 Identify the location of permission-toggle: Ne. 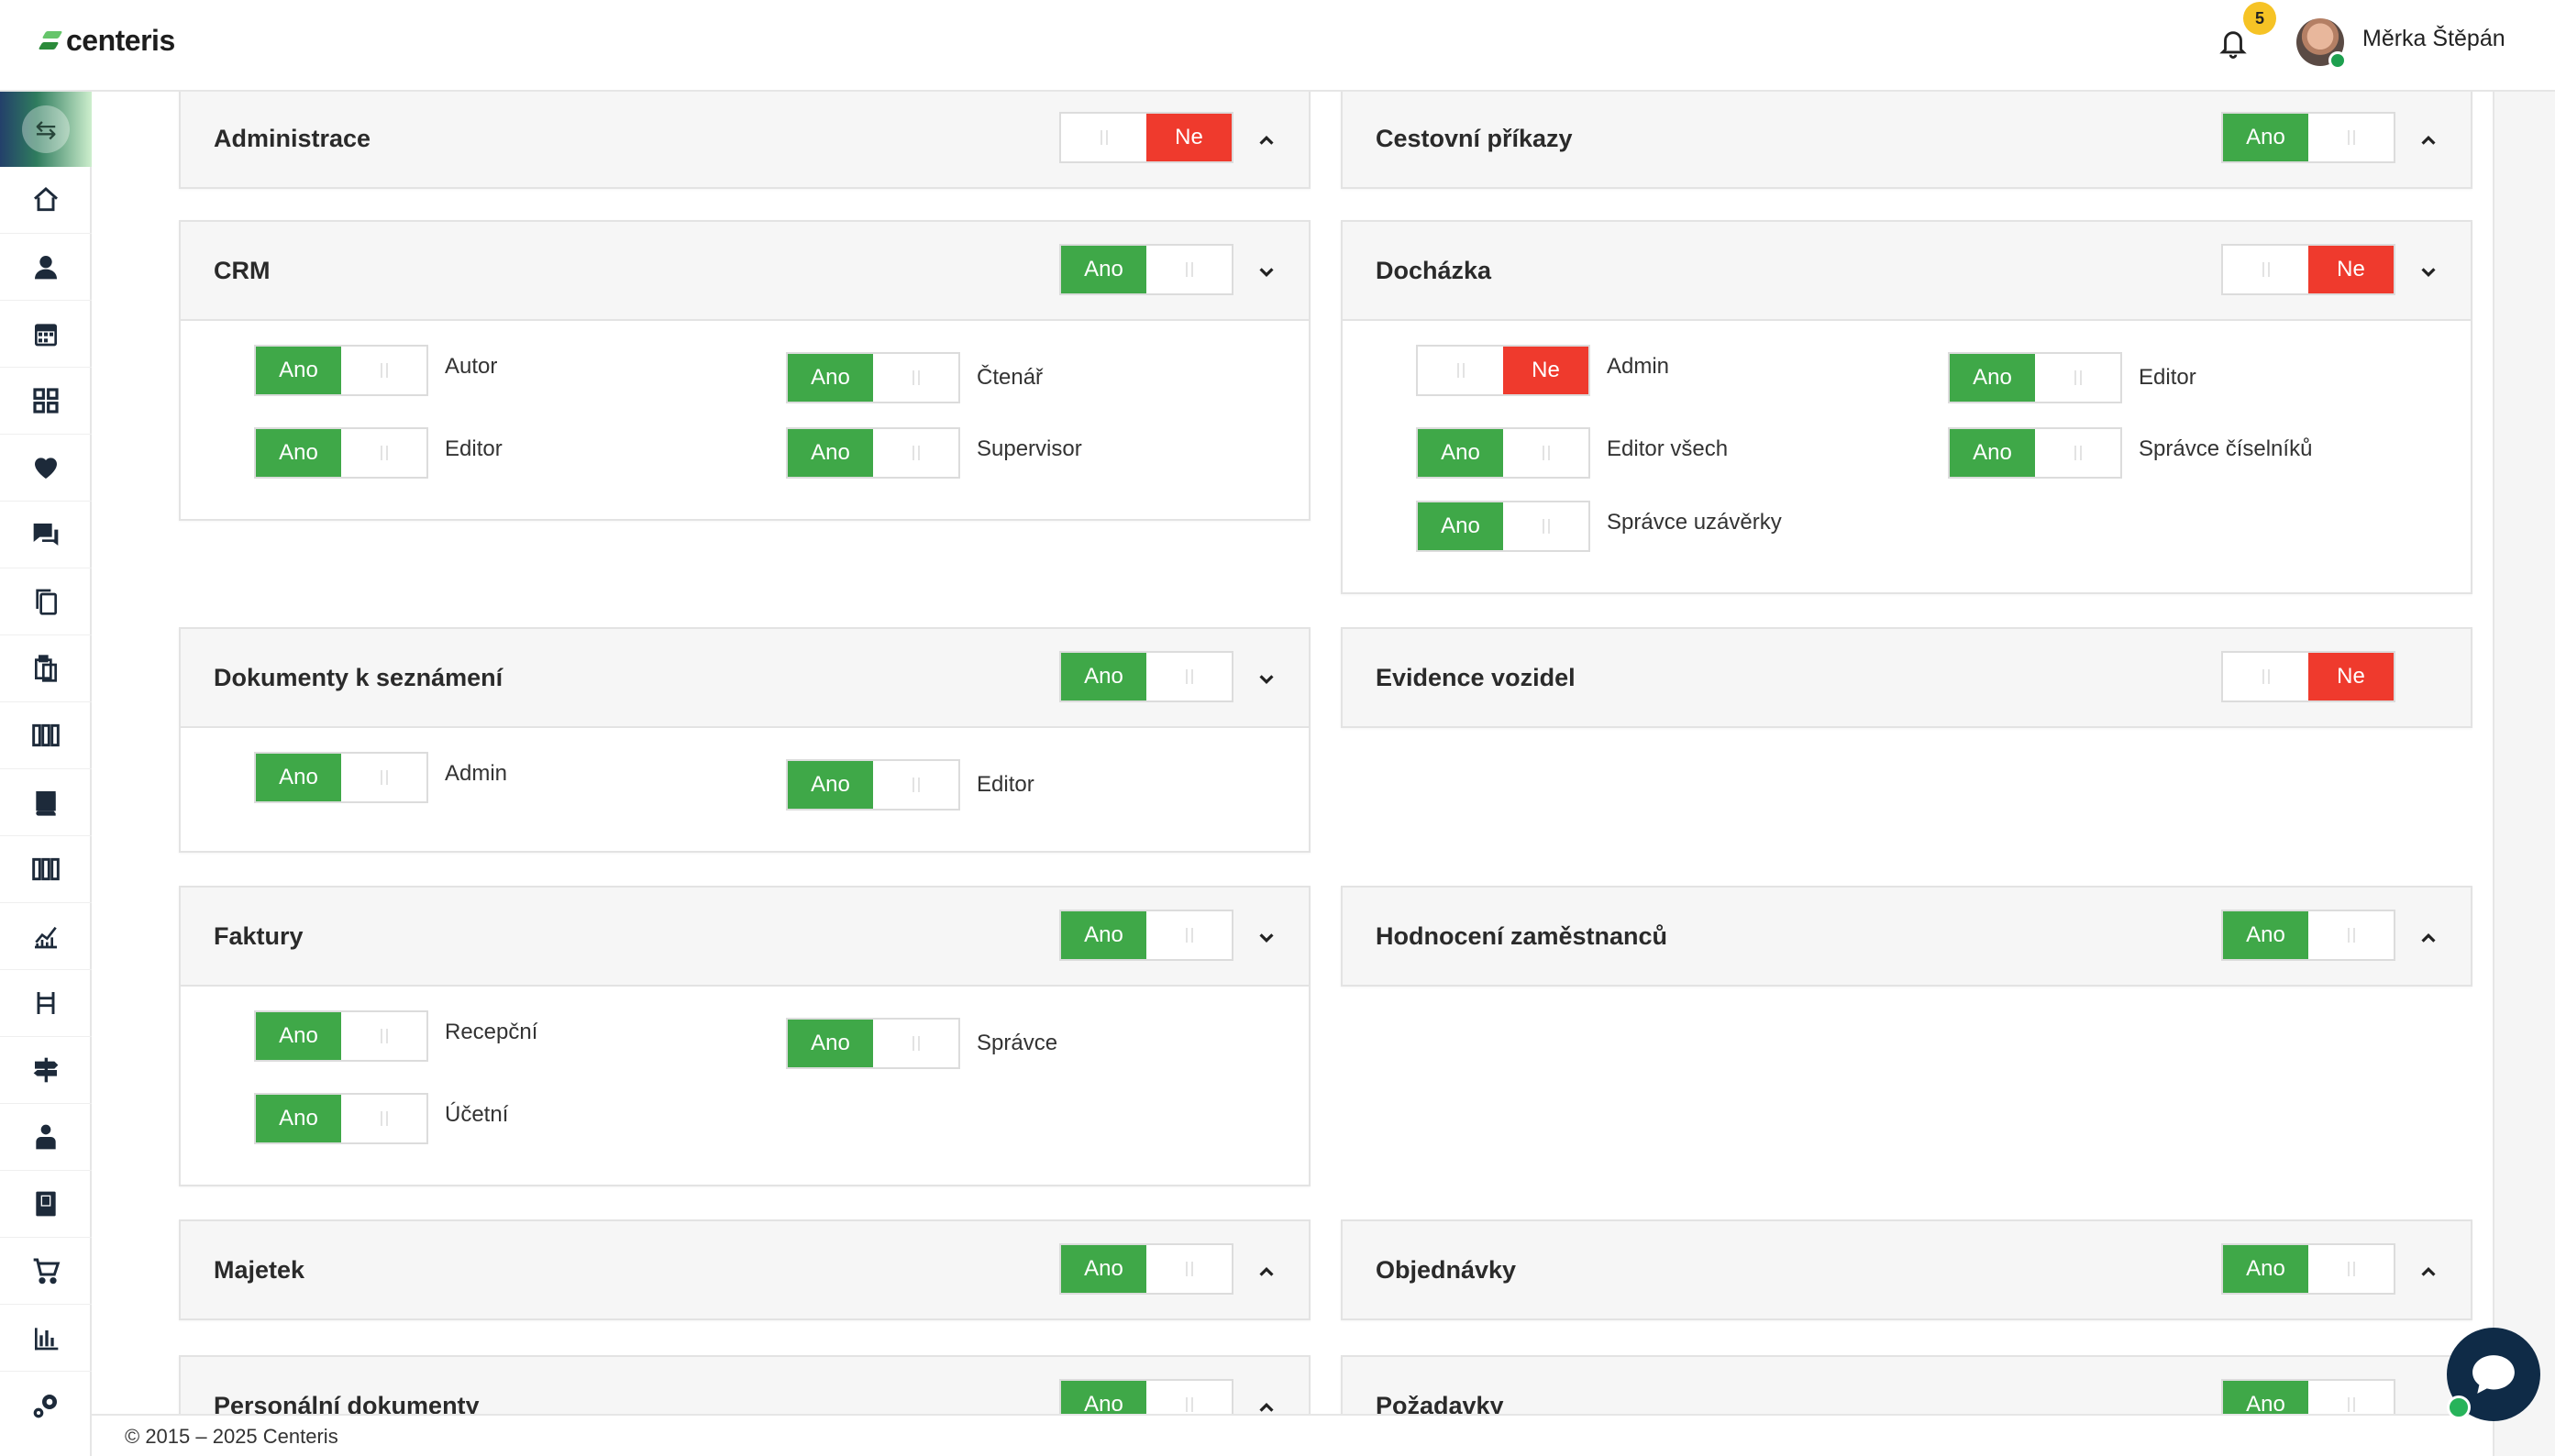
(1503, 370).